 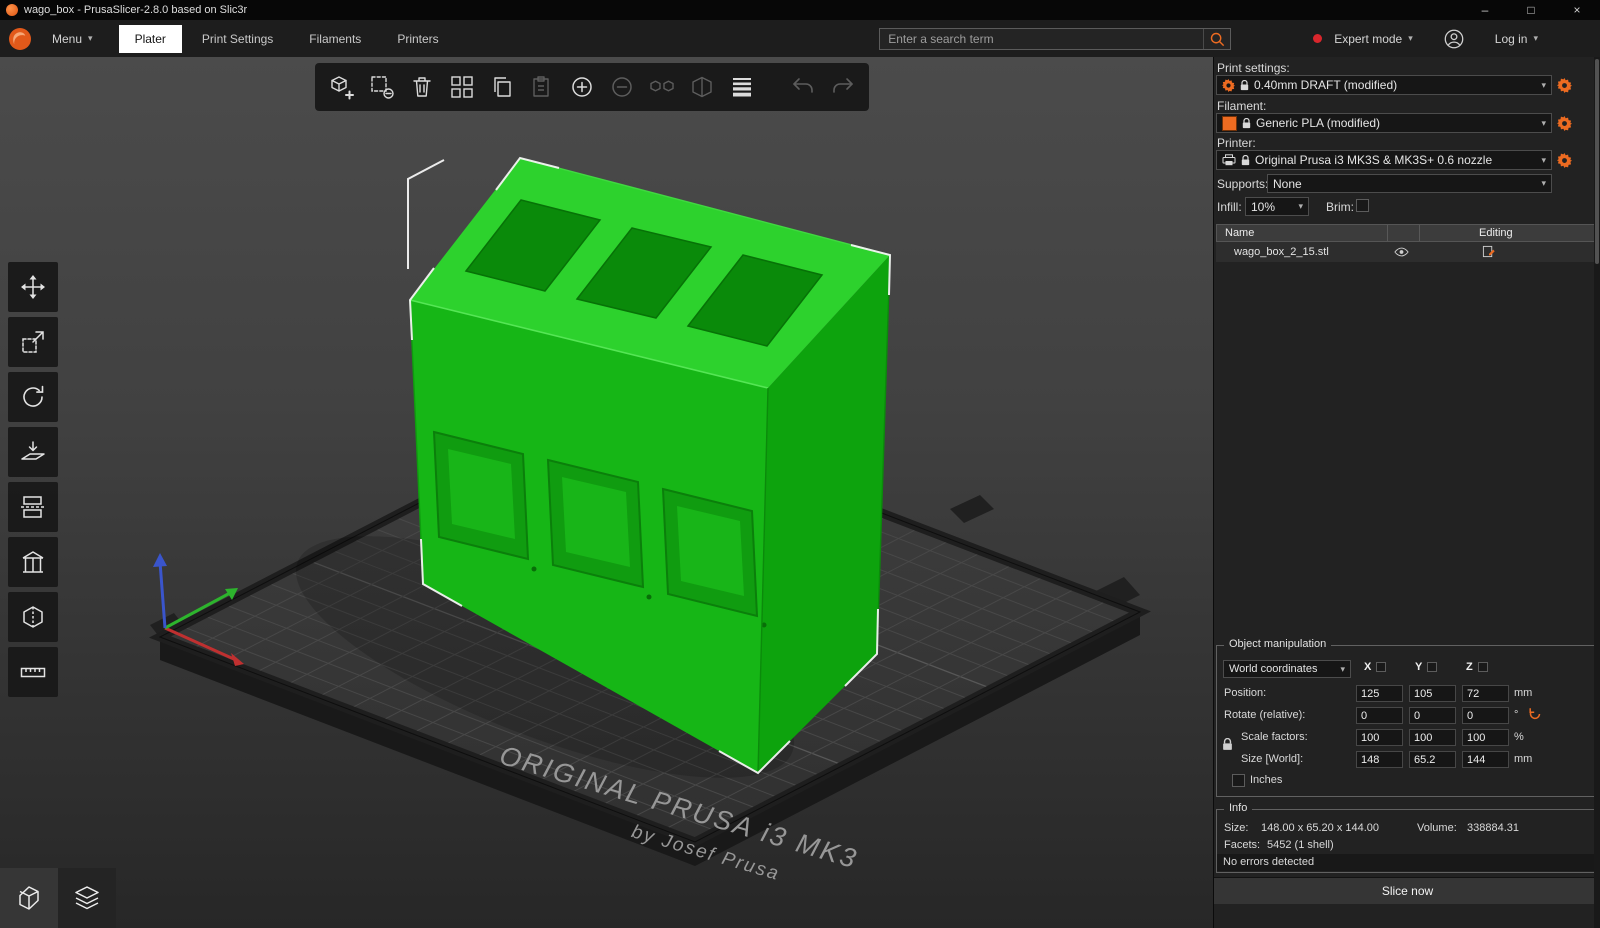 I want to click on split-to-objects-button, so click(x=661, y=87).